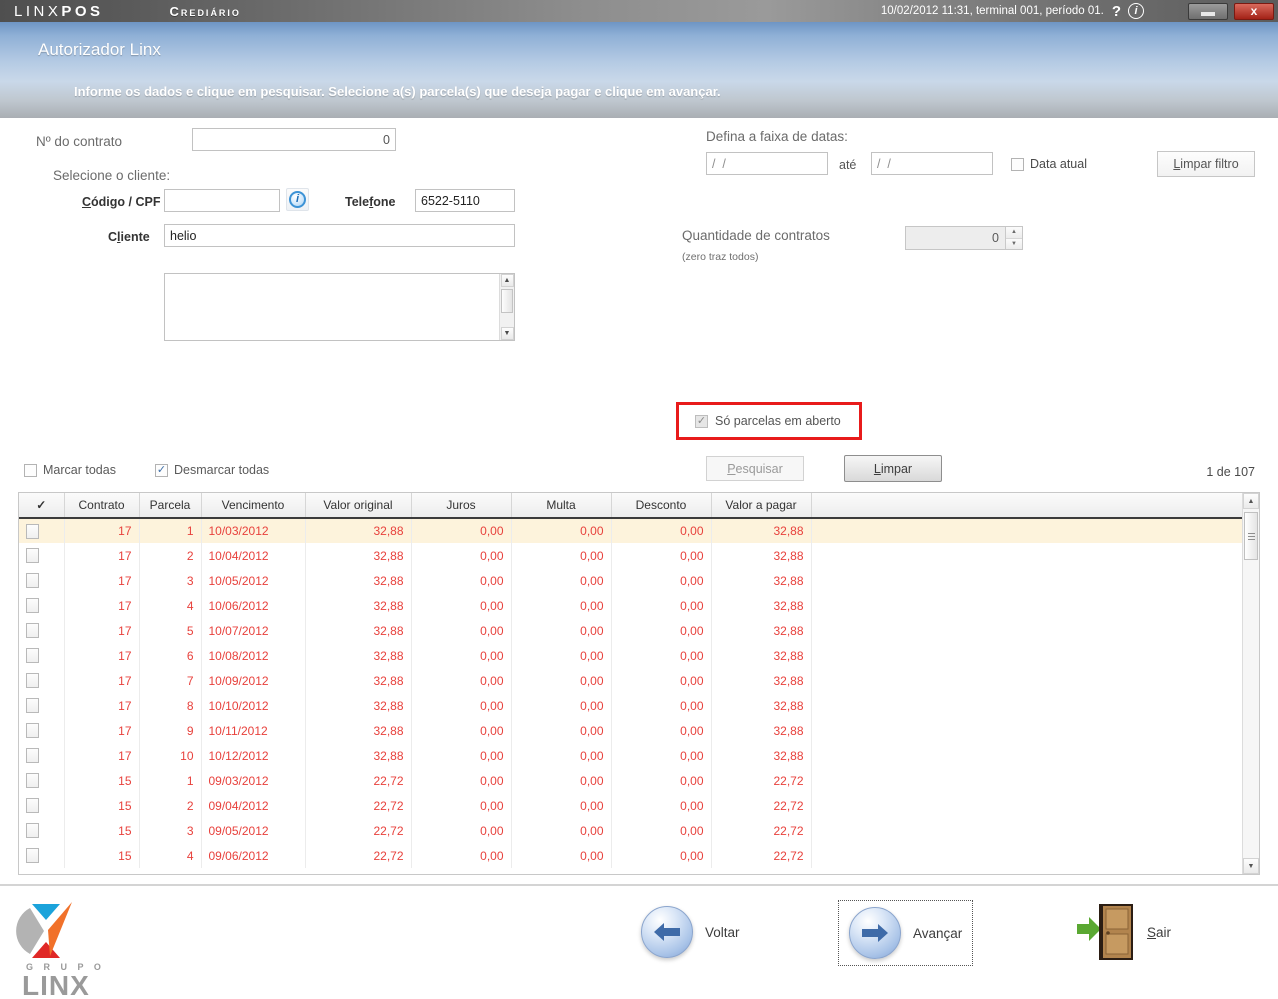 This screenshot has height=999, width=1278. What do you see at coordinates (102, 506) in the screenshot?
I see `column-header-contrato: Contrato` at bounding box center [102, 506].